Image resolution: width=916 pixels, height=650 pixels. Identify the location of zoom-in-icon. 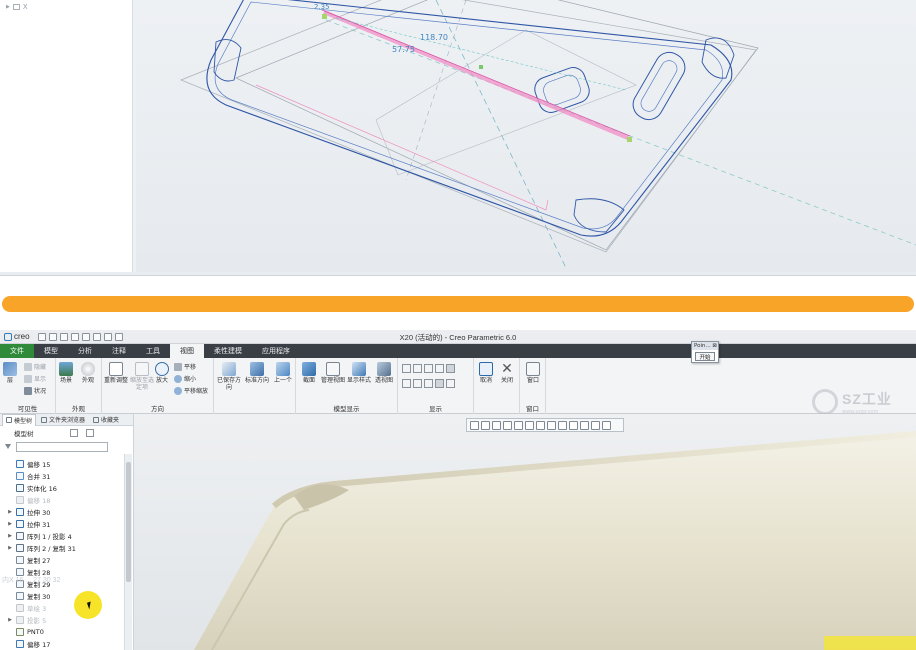
(485, 425).